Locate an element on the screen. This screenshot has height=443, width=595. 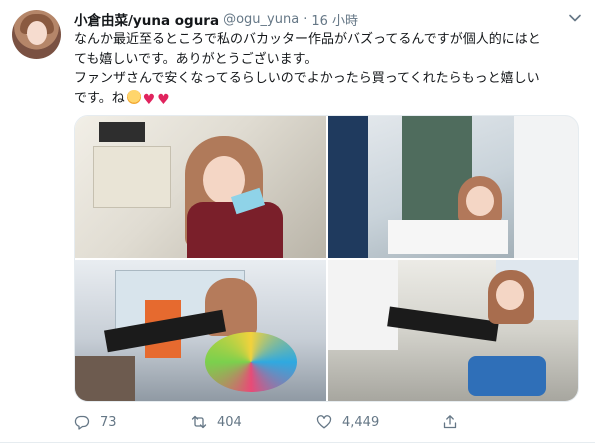
user-handle: @ogu_yuna is located at coordinates (261, 19).